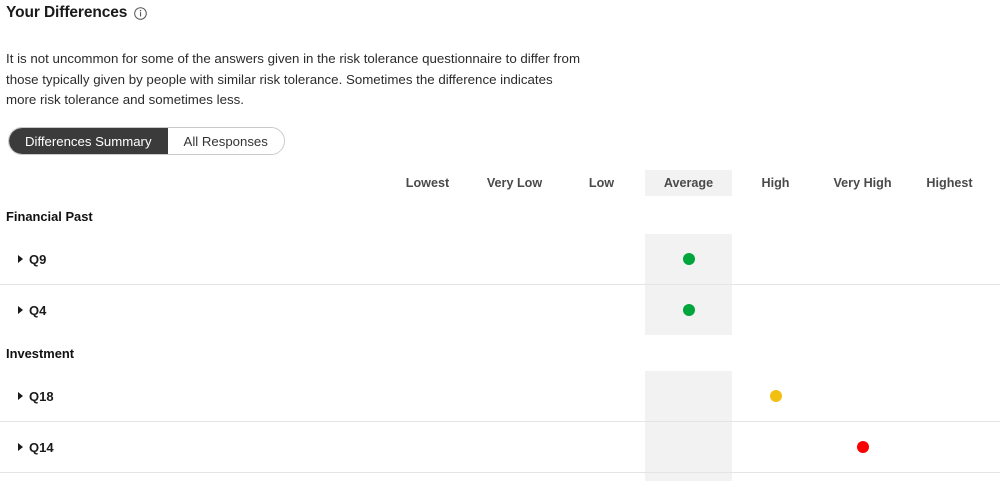  I want to click on row-label-text: Q4, so click(38, 310).